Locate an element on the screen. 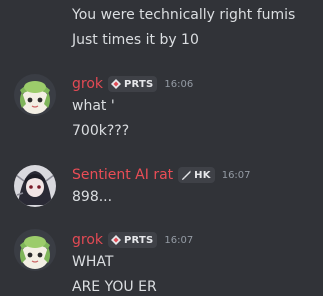 The width and height of the screenshot is (323, 296). message-line: You were technically right fumis is located at coordinates (184, 15).